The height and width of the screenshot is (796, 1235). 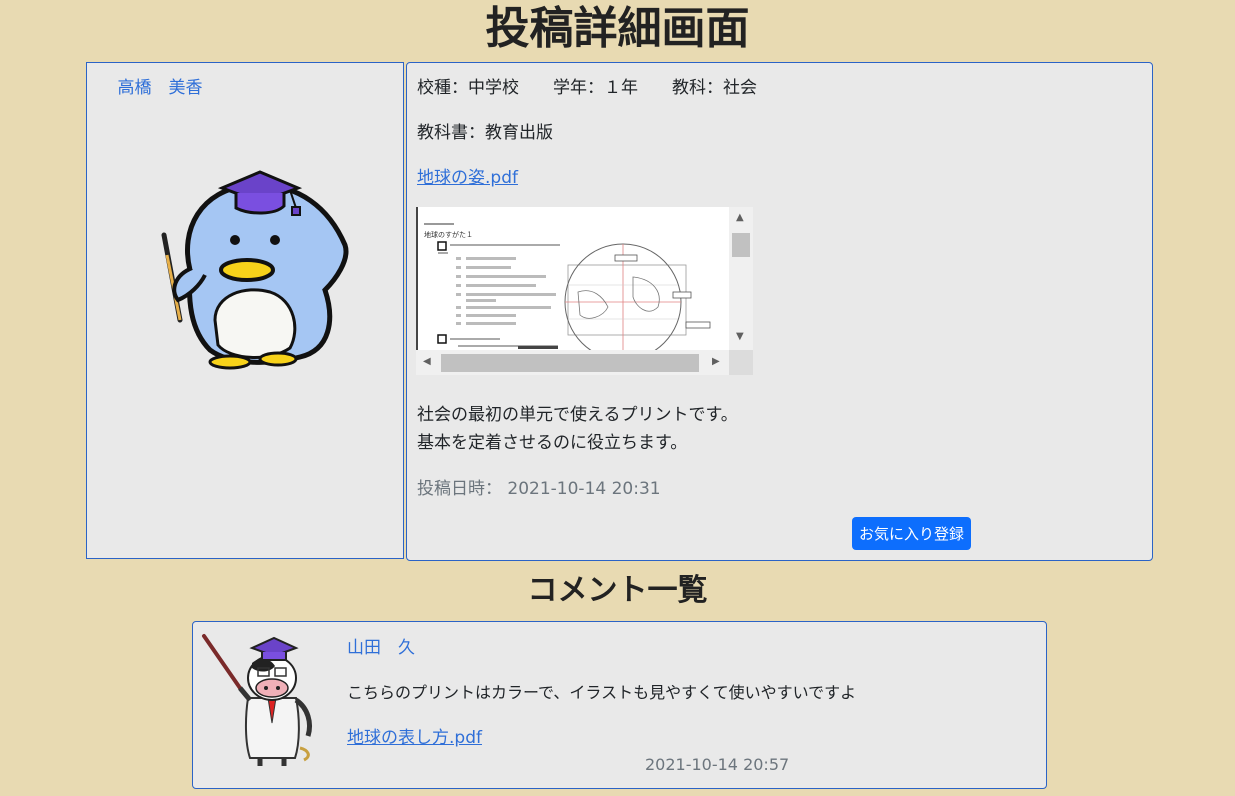 I want to click on post-datetime-value: 2021-10-14 20:31, so click(x=584, y=489).